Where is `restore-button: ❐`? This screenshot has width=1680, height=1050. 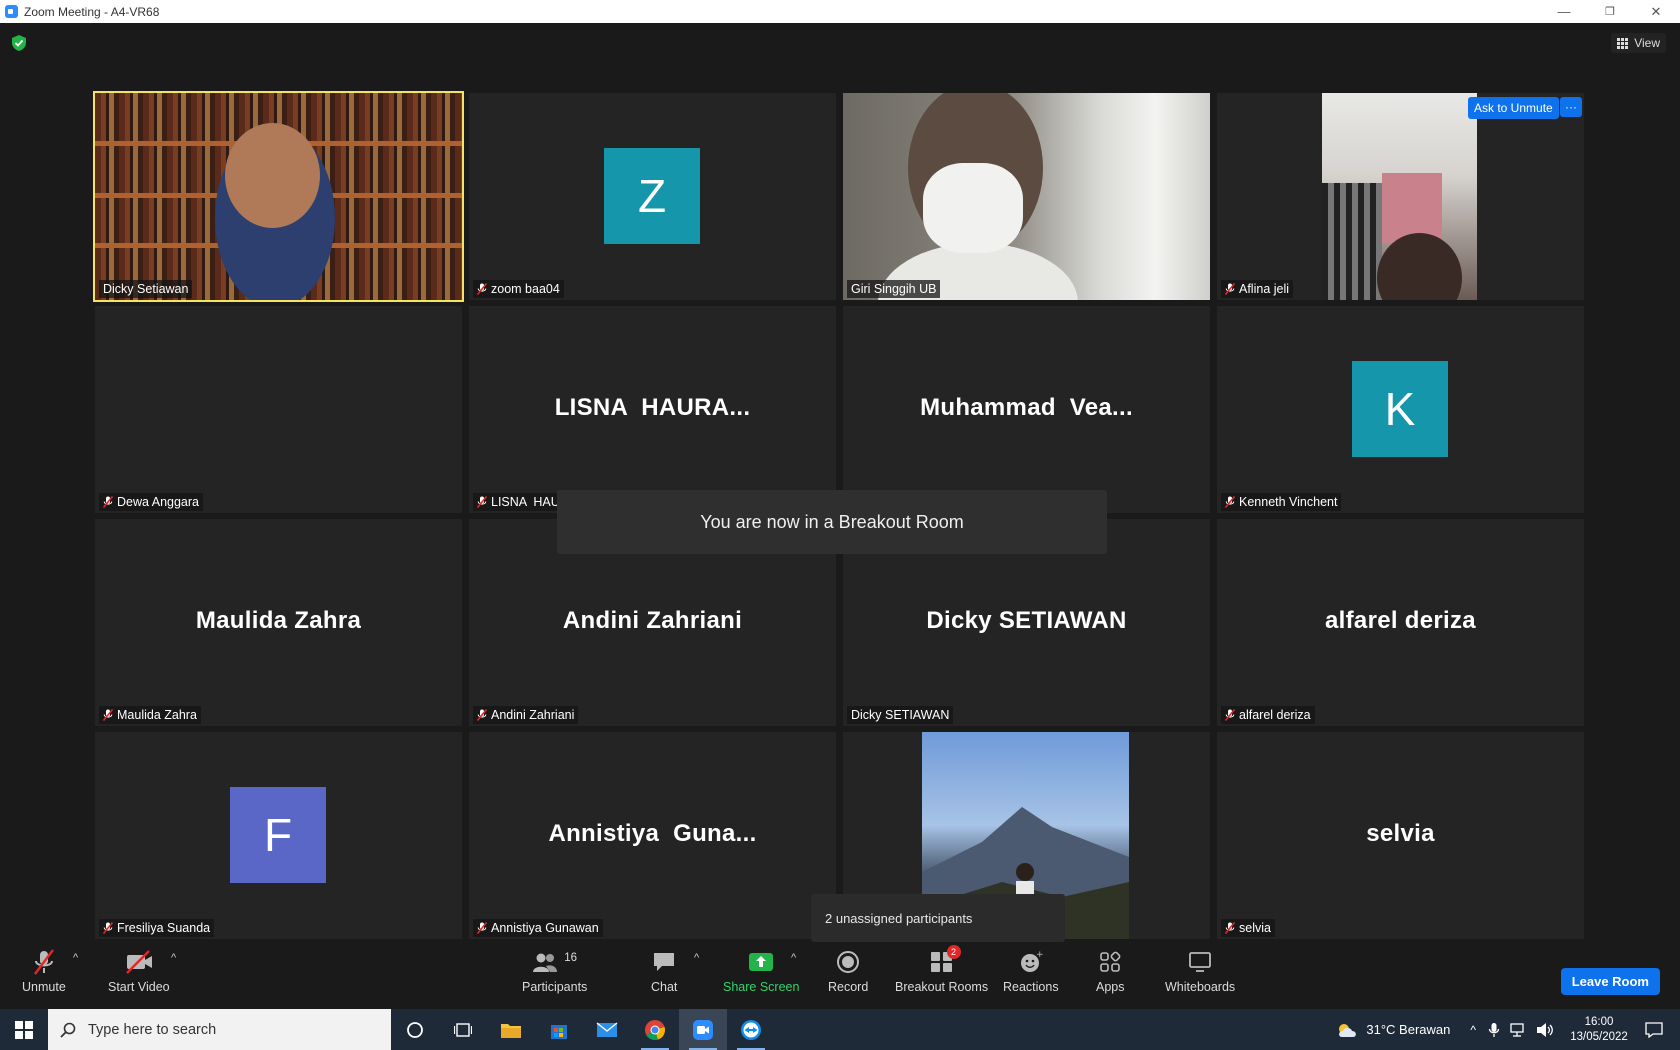 restore-button: ❐ is located at coordinates (1610, 11).